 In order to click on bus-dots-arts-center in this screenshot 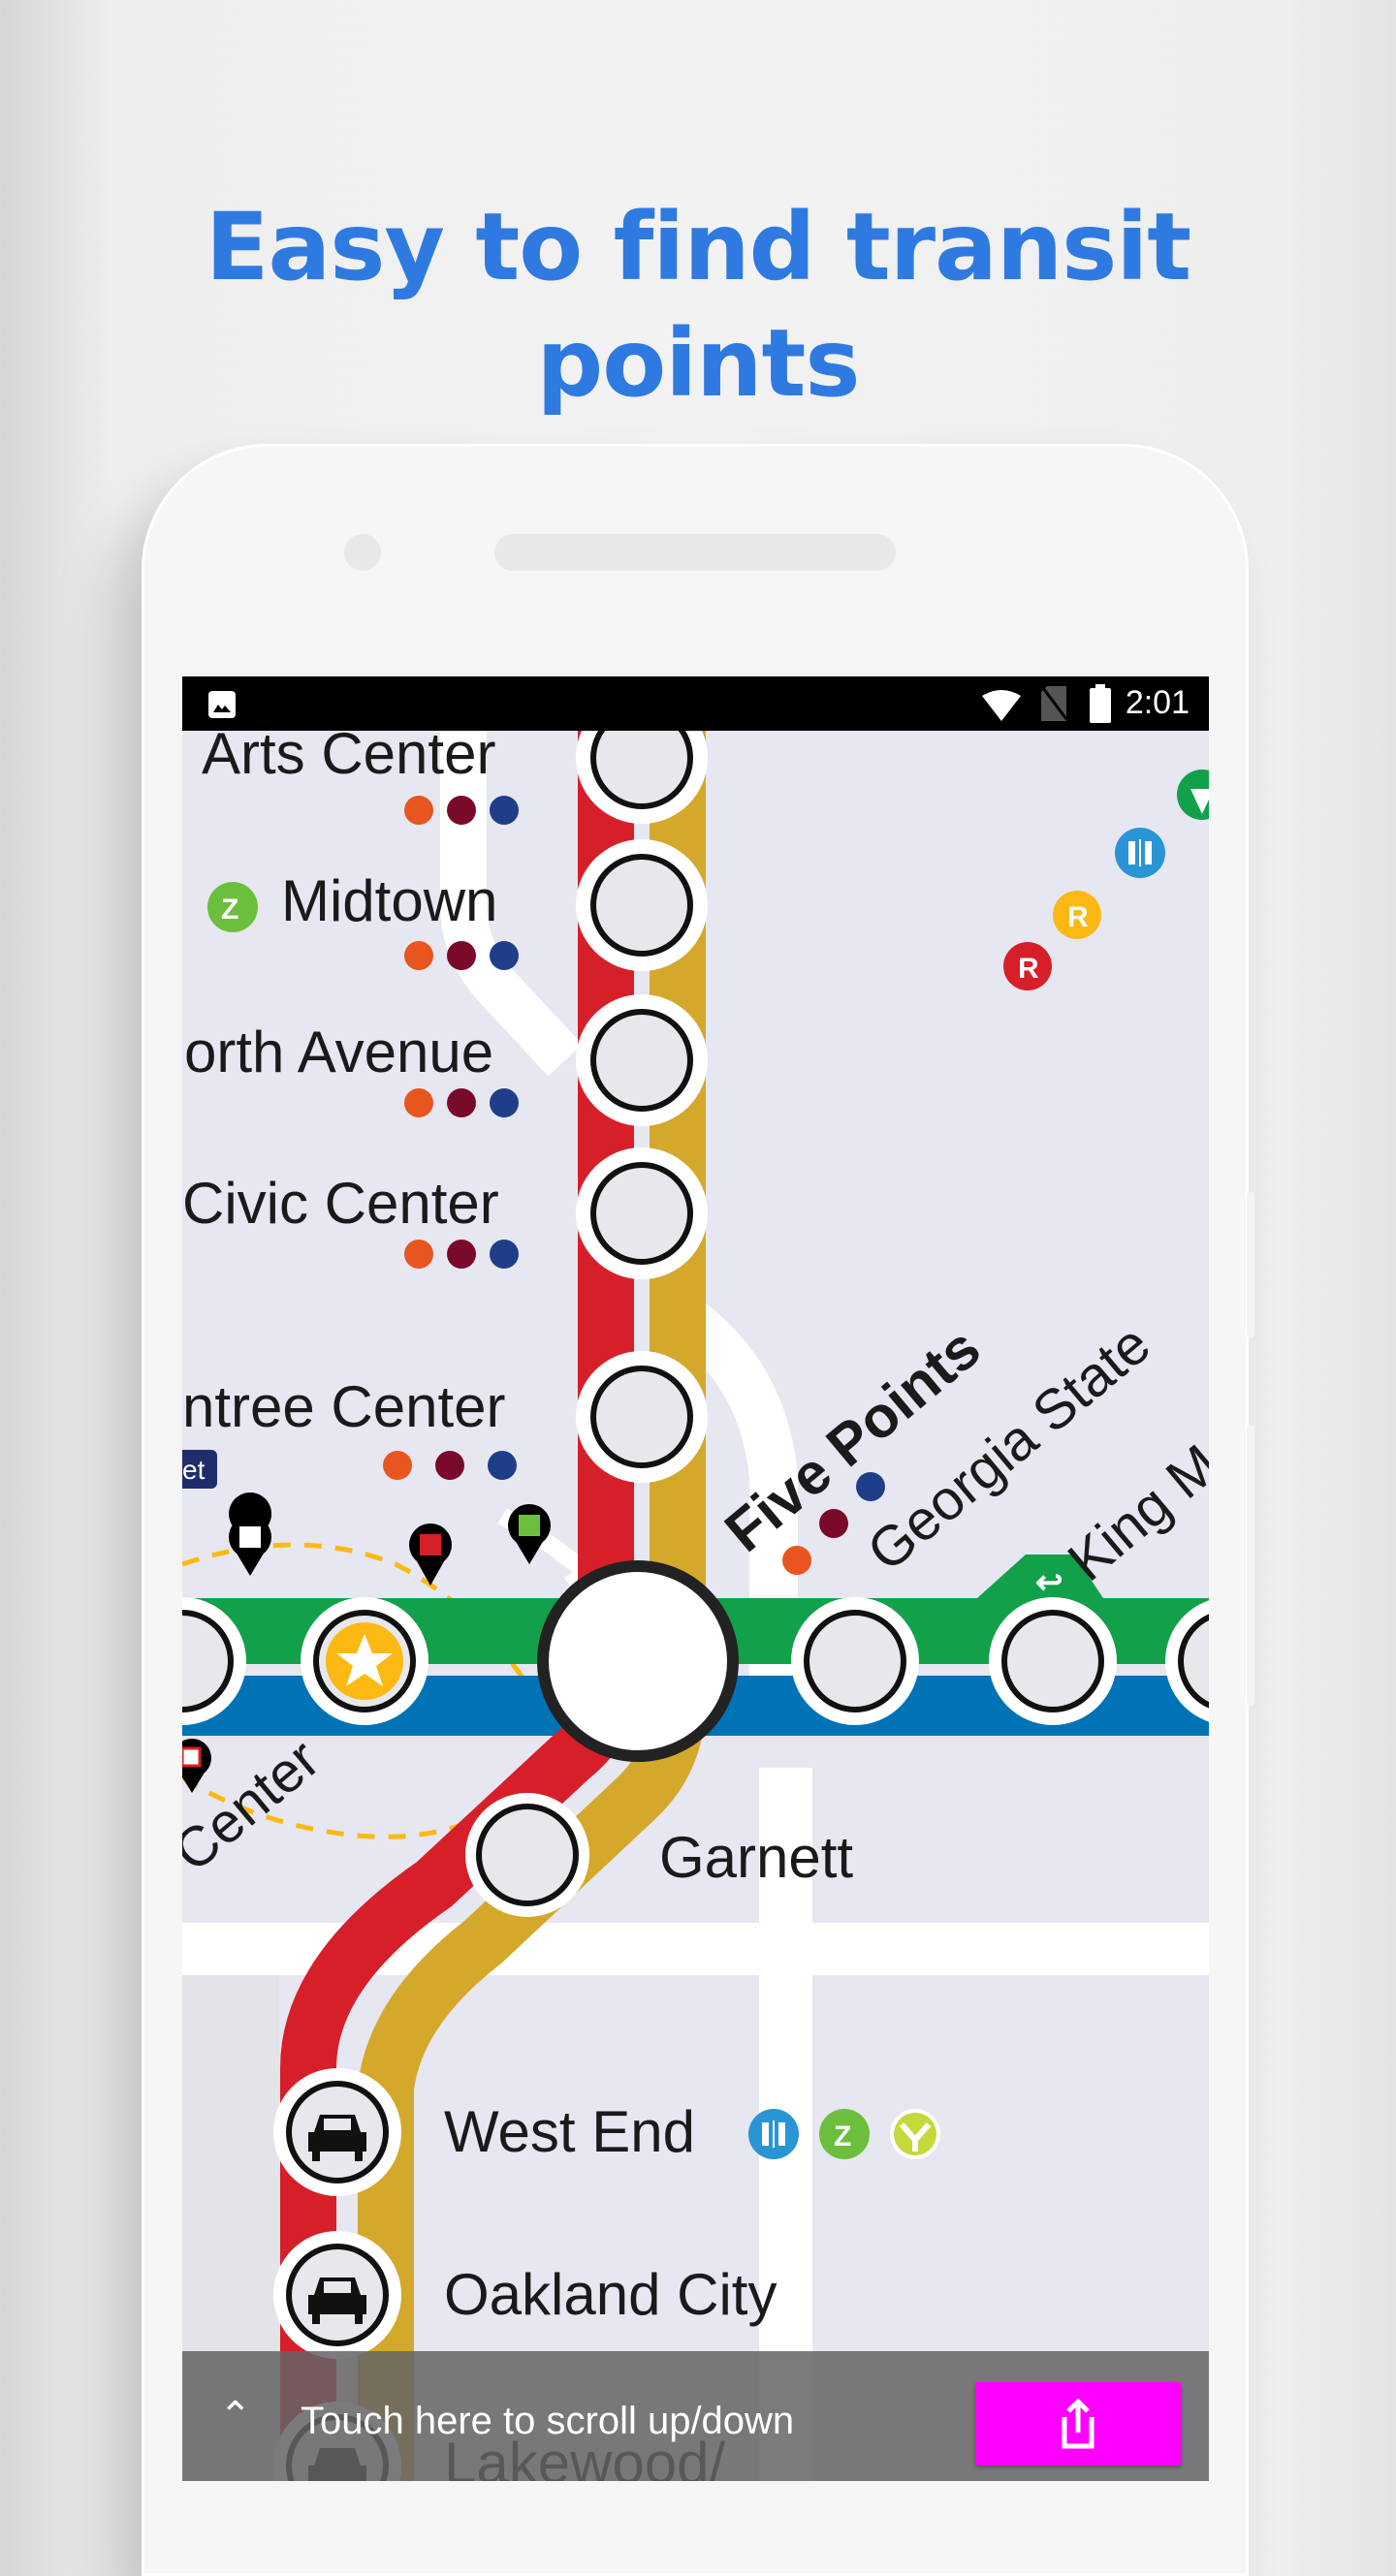, I will do `click(461, 810)`.